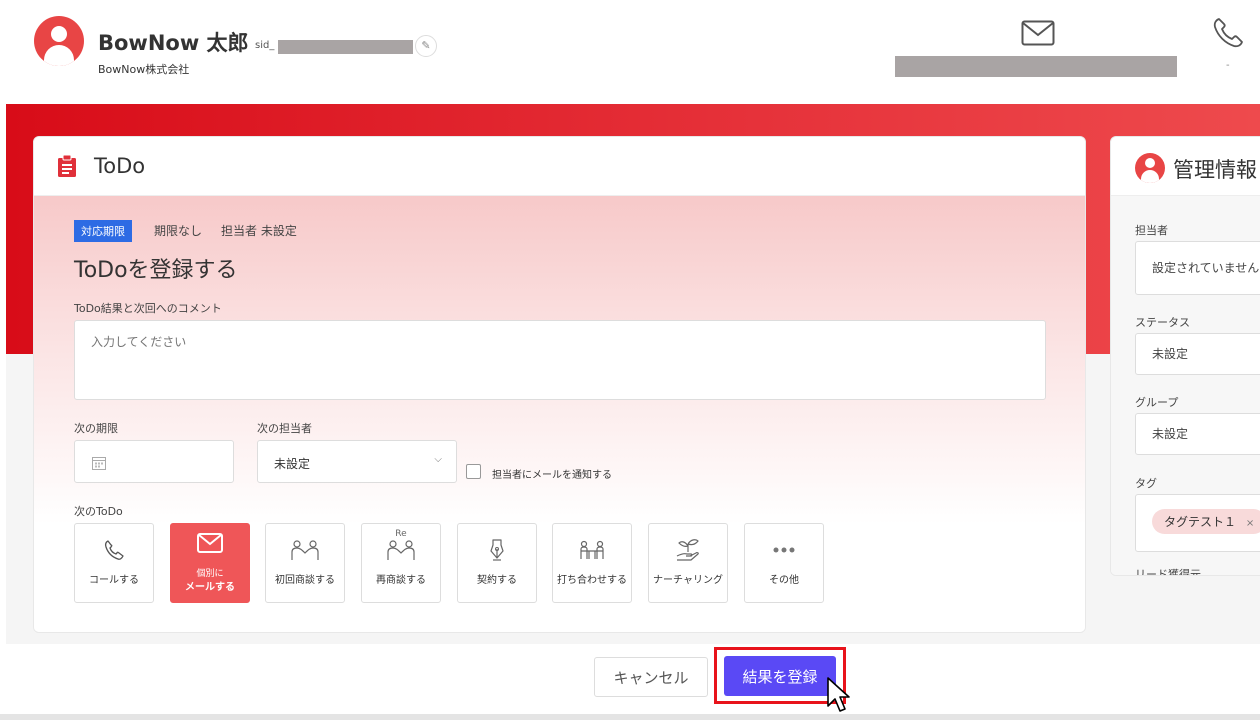  I want to click on action-nurturing-button: ナーチャリング, so click(688, 563).